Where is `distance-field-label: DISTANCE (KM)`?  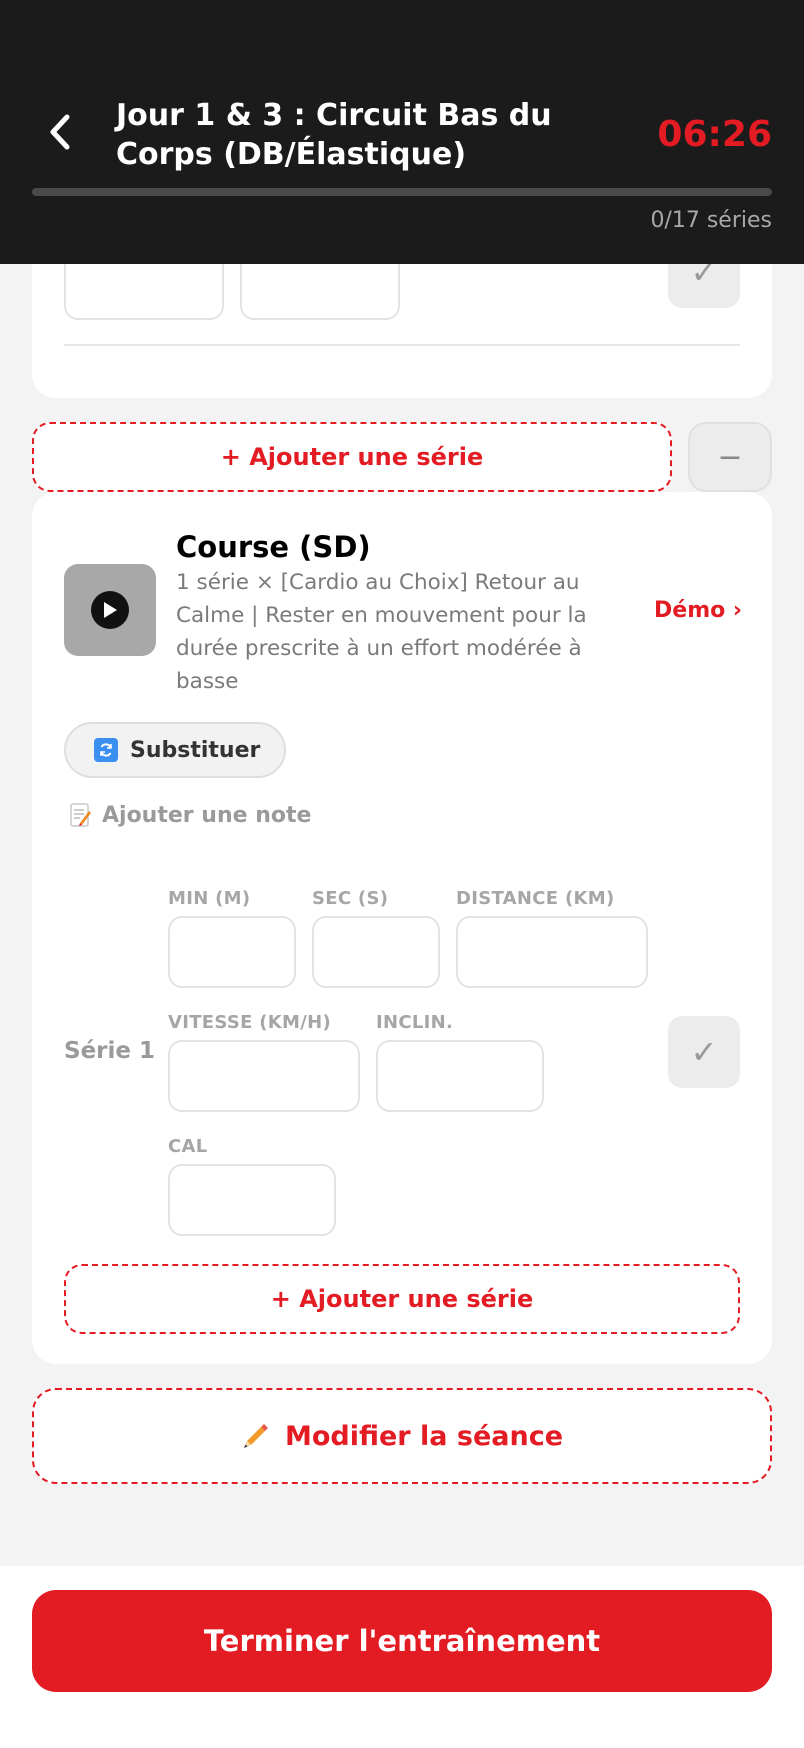 distance-field-label: DISTANCE (KM) is located at coordinates (535, 898).